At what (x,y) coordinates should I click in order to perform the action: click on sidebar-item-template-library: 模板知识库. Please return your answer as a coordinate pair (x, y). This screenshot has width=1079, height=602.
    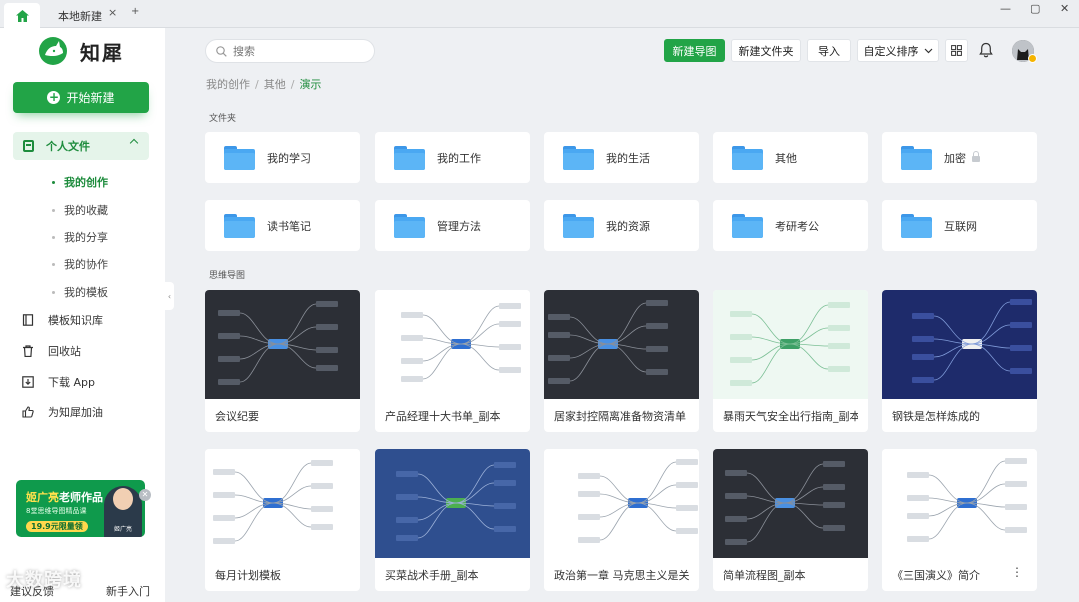
    Looking at the image, I should click on (62, 320).